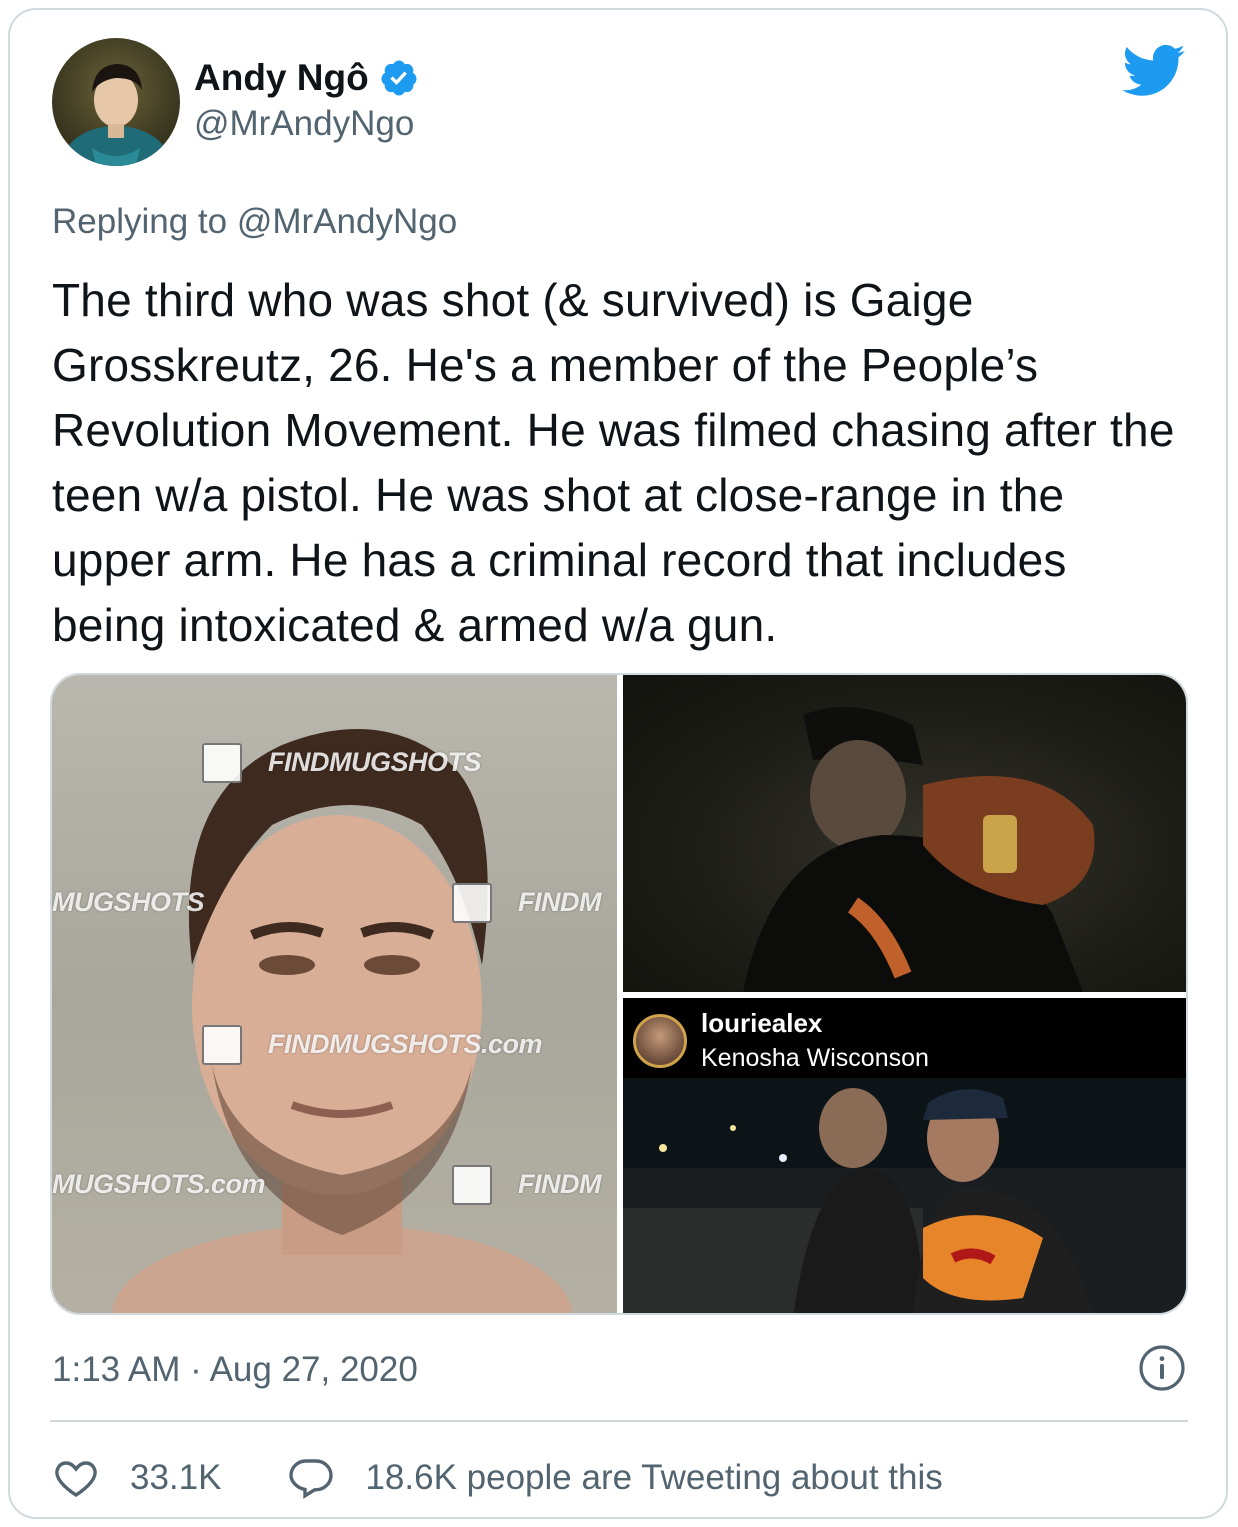  What do you see at coordinates (399, 78) in the screenshot?
I see `verified-badge-icon` at bounding box center [399, 78].